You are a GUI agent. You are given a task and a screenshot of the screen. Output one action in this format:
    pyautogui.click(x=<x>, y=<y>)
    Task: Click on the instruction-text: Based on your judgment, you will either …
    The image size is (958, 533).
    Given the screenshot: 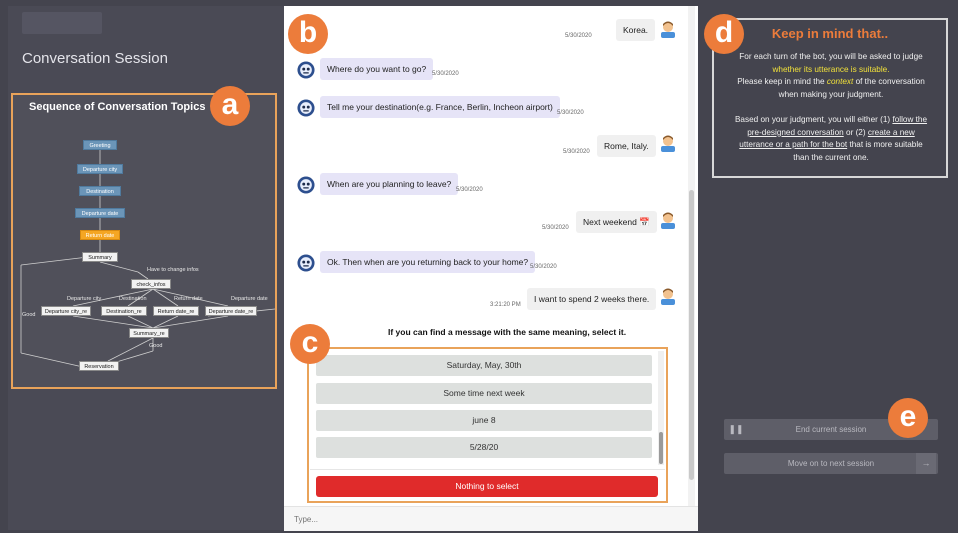 What is the action you would take?
    pyautogui.click(x=812, y=119)
    